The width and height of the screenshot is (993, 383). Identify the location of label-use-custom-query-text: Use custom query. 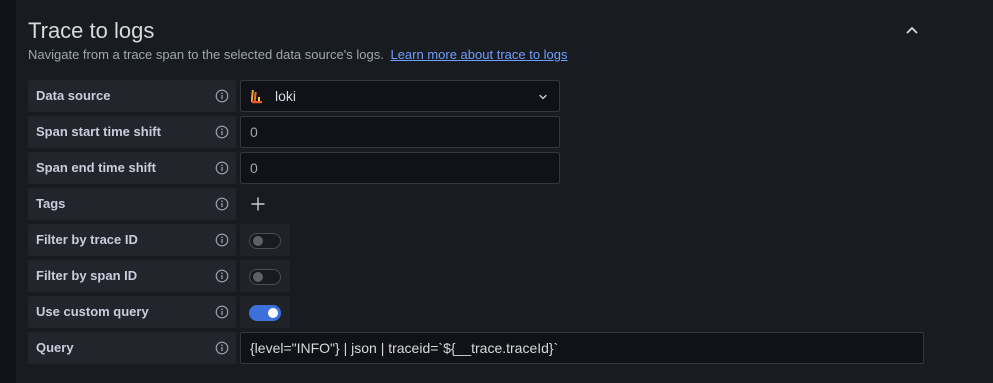
(92, 311).